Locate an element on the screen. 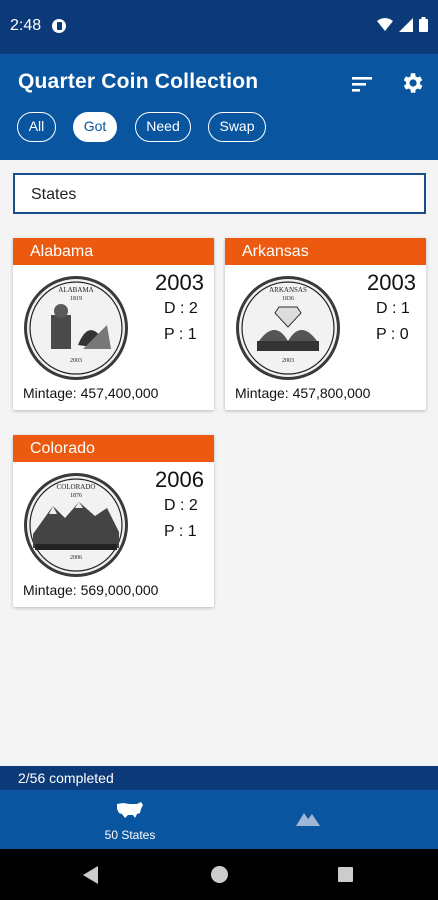 The image size is (438, 900). app-notification-icon is located at coordinates (59, 26).